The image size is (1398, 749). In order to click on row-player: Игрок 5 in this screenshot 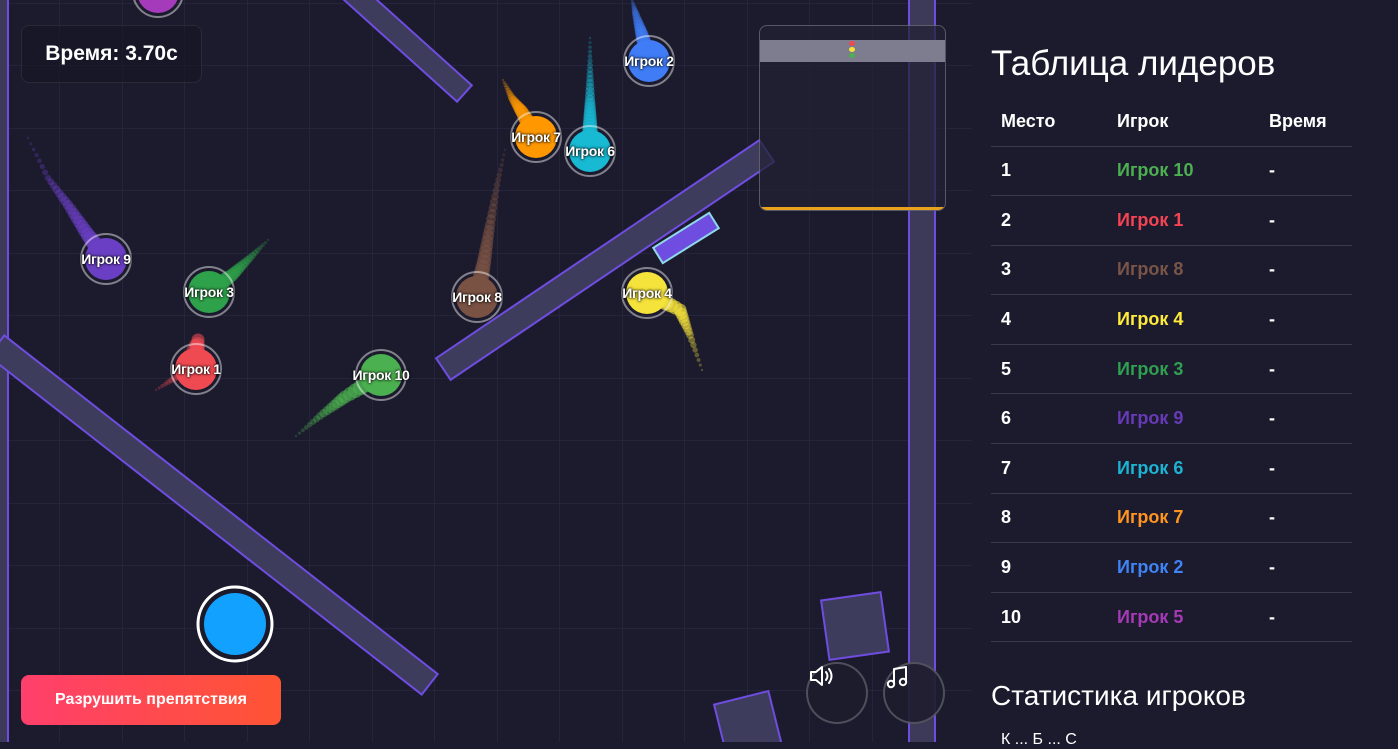, I will do `click(1183, 617)`.